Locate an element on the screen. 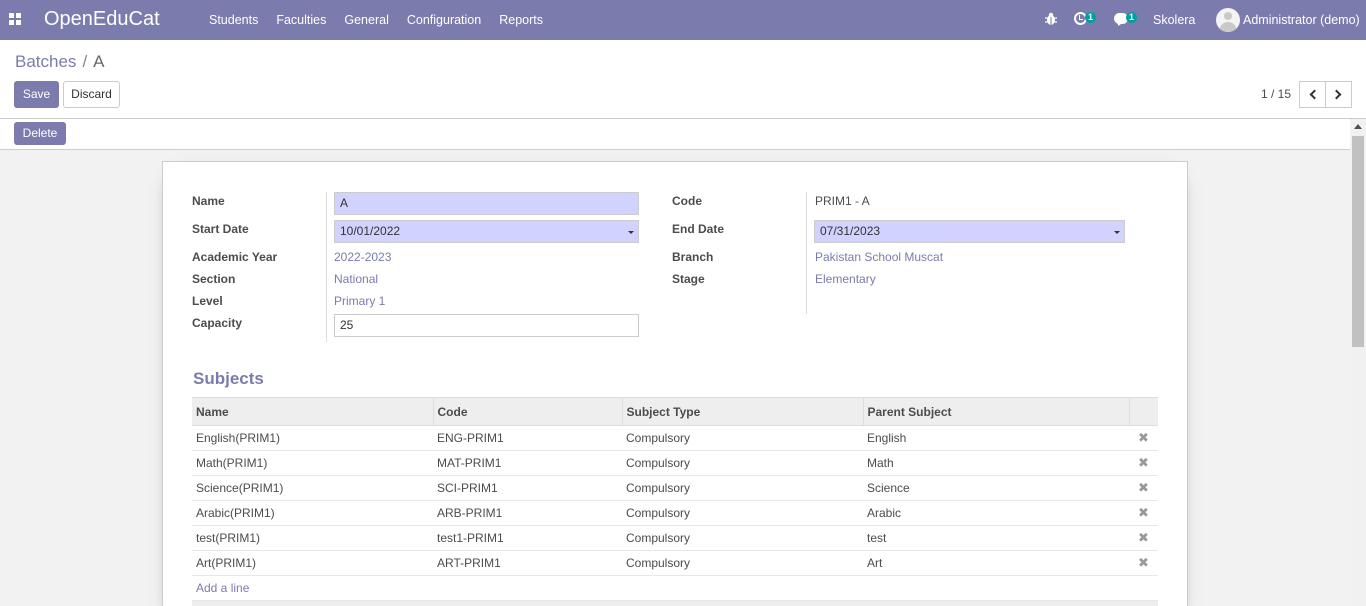 This screenshot has width=1366, height=606. column-header-subject-type: Subject Type is located at coordinates (742, 411).